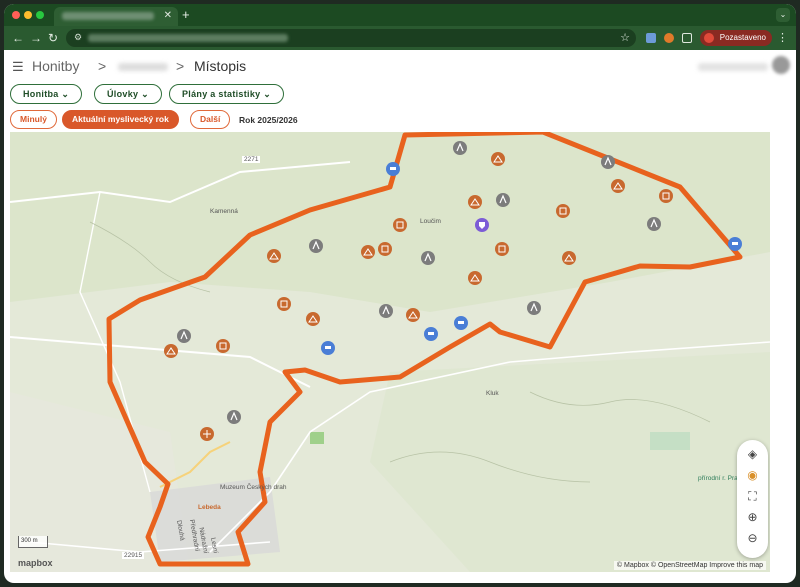 The height and width of the screenshot is (587, 800). I want to click on place-label: Lebeda, so click(209, 507).